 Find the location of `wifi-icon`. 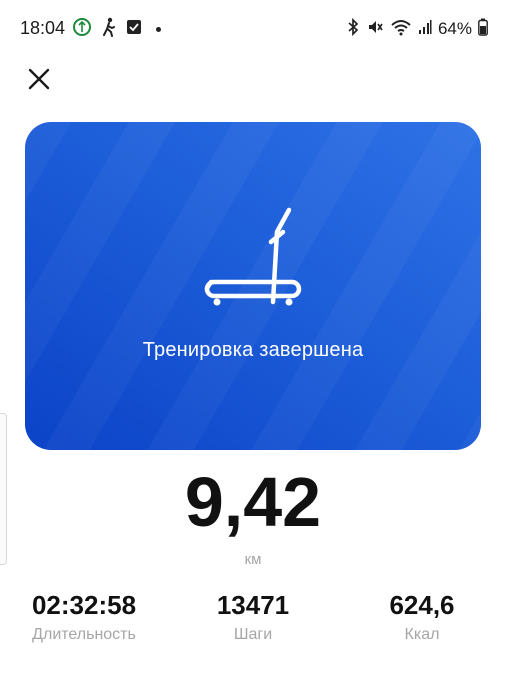

wifi-icon is located at coordinates (401, 29).